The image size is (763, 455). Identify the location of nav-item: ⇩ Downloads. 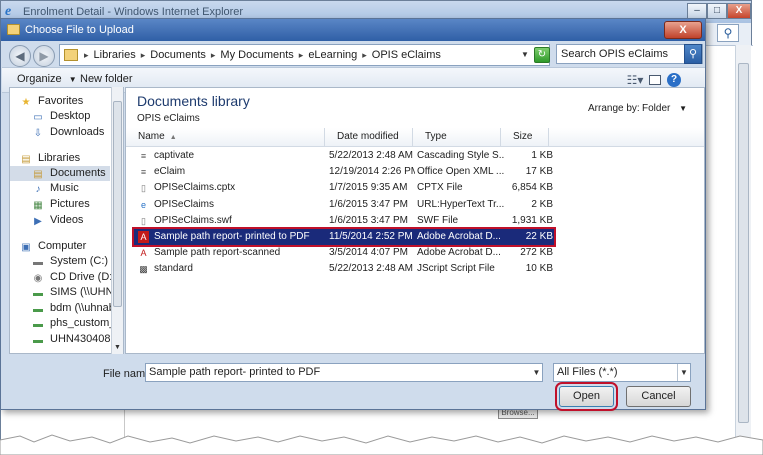
(60, 132).